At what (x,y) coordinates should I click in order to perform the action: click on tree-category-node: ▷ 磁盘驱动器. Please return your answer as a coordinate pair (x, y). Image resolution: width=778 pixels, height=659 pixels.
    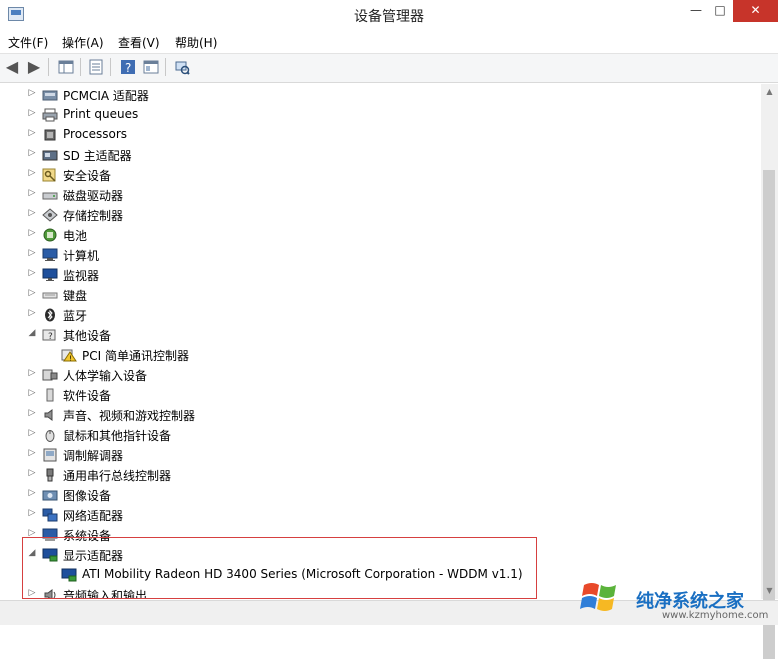
    Looking at the image, I should click on (391, 195).